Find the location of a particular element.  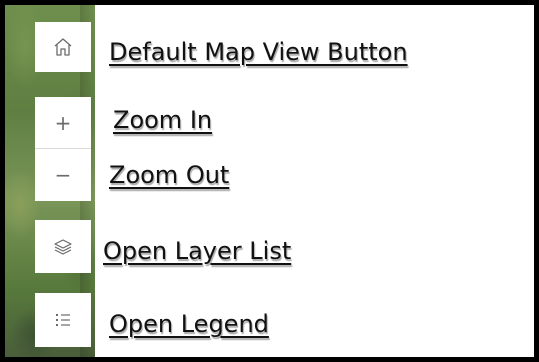

legend-list-icon is located at coordinates (63, 320).